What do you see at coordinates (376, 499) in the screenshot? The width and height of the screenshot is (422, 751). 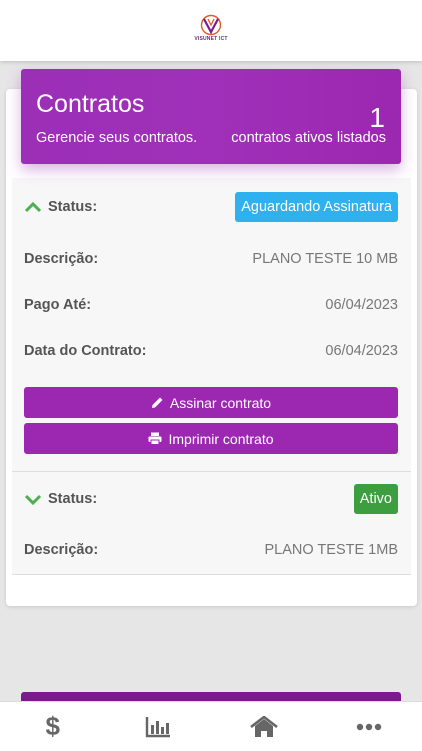 I see `status-badge: Ativo` at bounding box center [376, 499].